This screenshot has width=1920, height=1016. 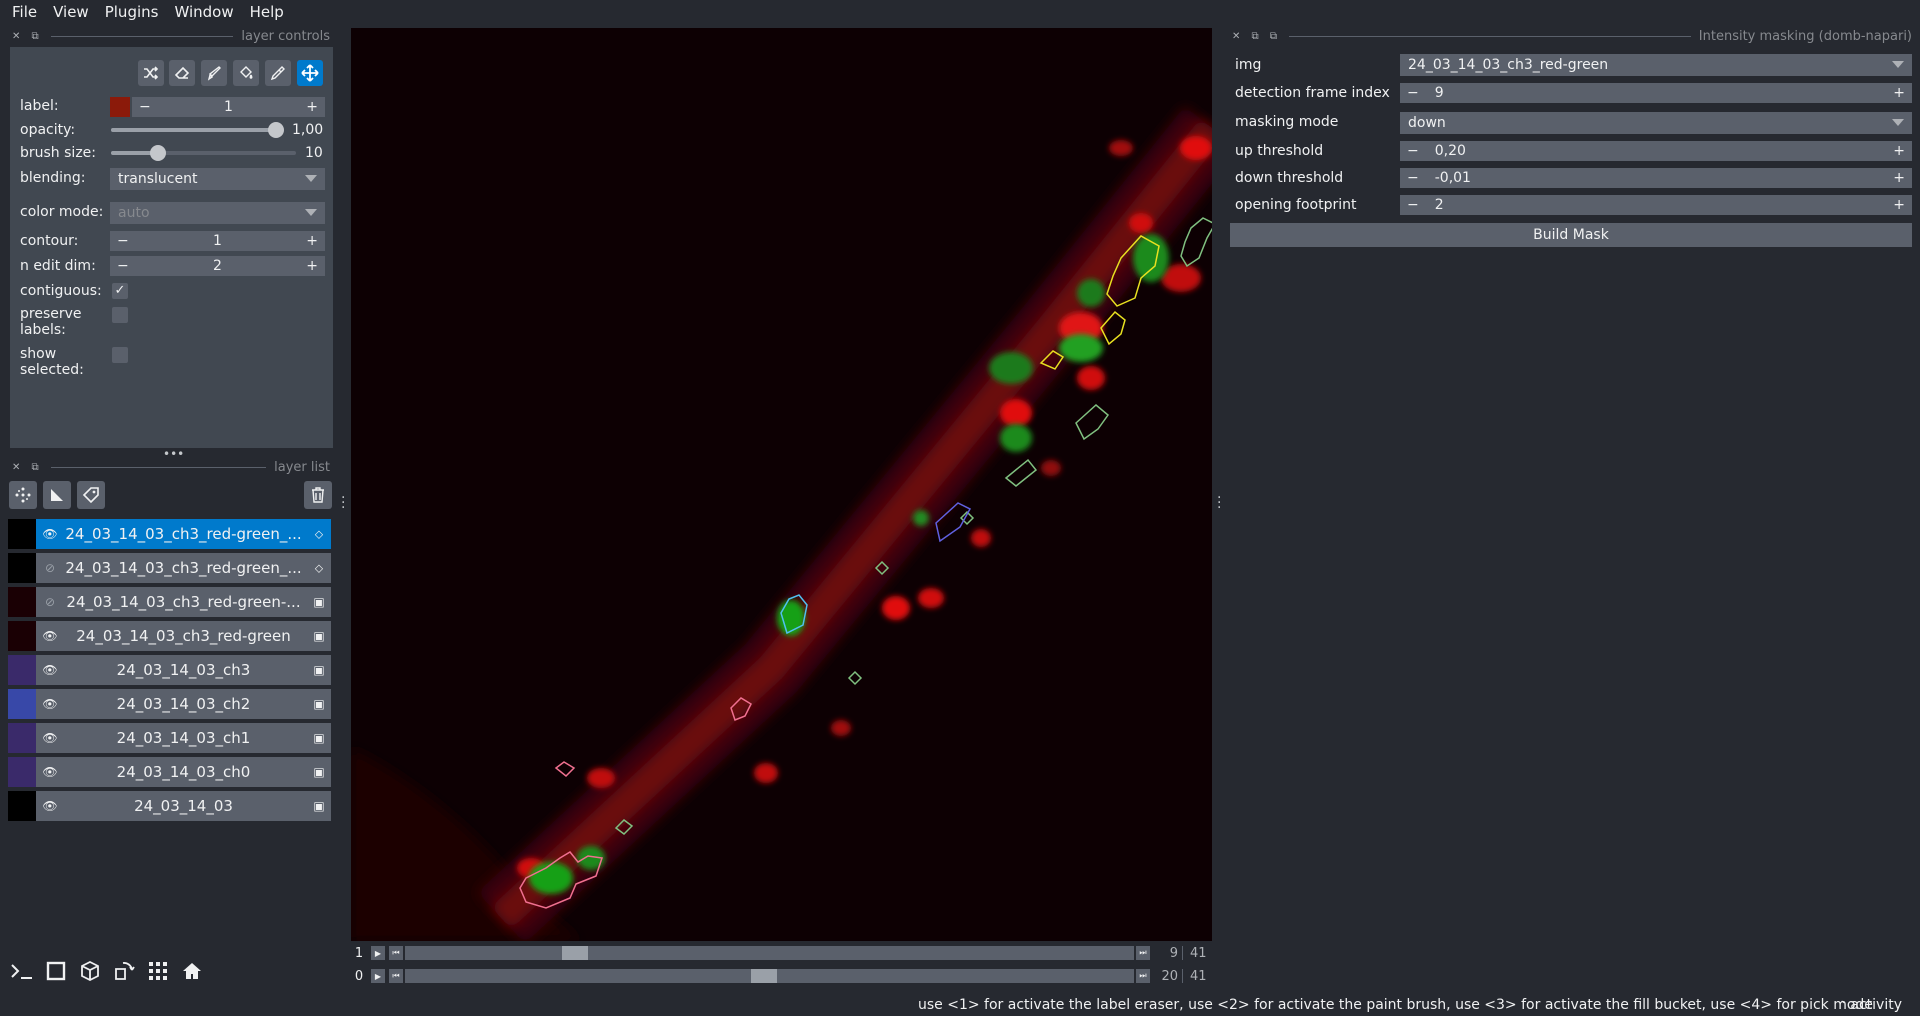 What do you see at coordinates (169, 806) in the screenshot?
I see `layer-row: 👁 24_03_14_03 ▣` at bounding box center [169, 806].